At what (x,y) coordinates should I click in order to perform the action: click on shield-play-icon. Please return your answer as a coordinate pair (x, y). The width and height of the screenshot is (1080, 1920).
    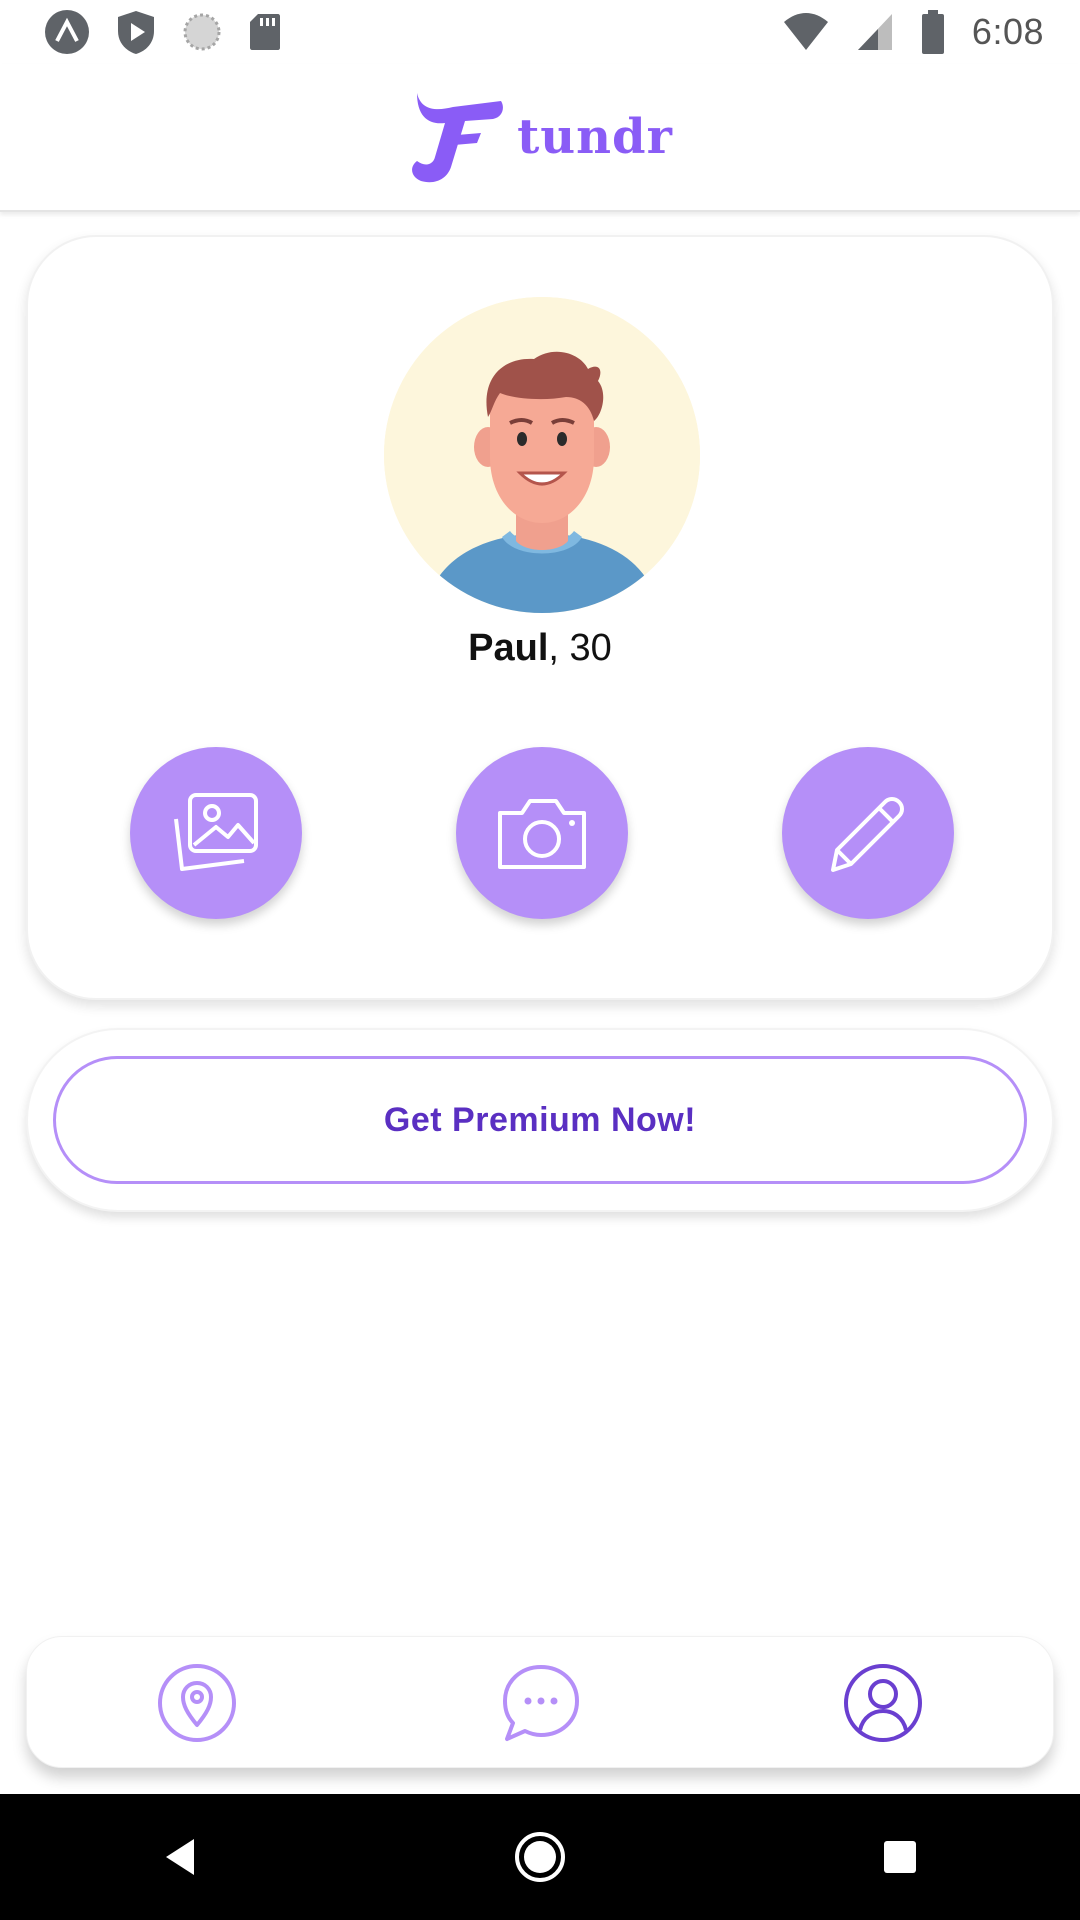
    Looking at the image, I should click on (136, 32).